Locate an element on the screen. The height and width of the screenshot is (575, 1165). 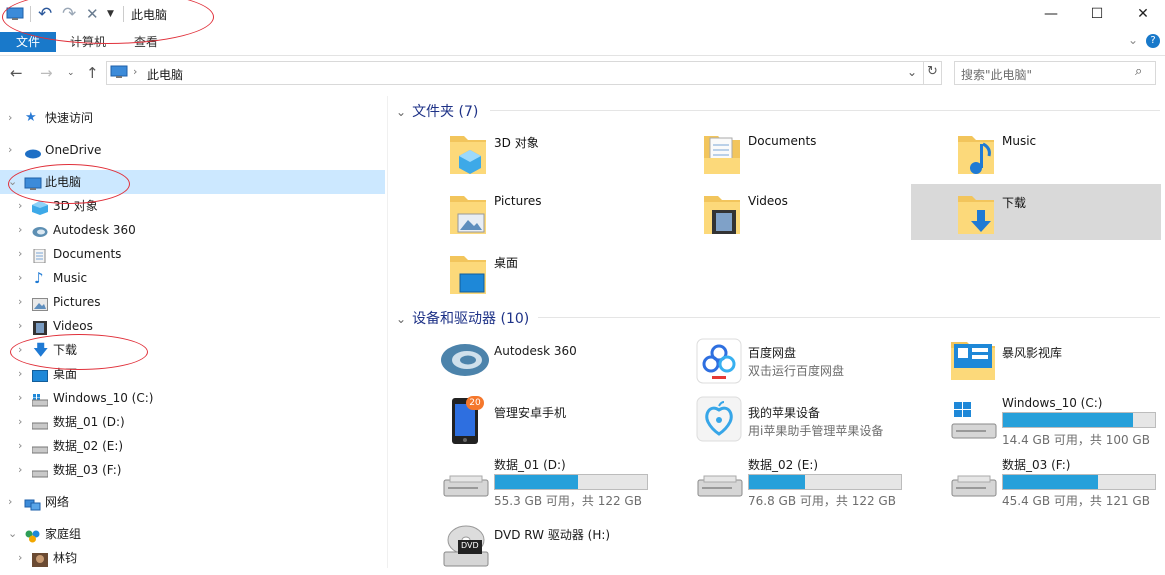
device-android-manager: 20 管理安卓手机 is located at coordinates (560, 420).